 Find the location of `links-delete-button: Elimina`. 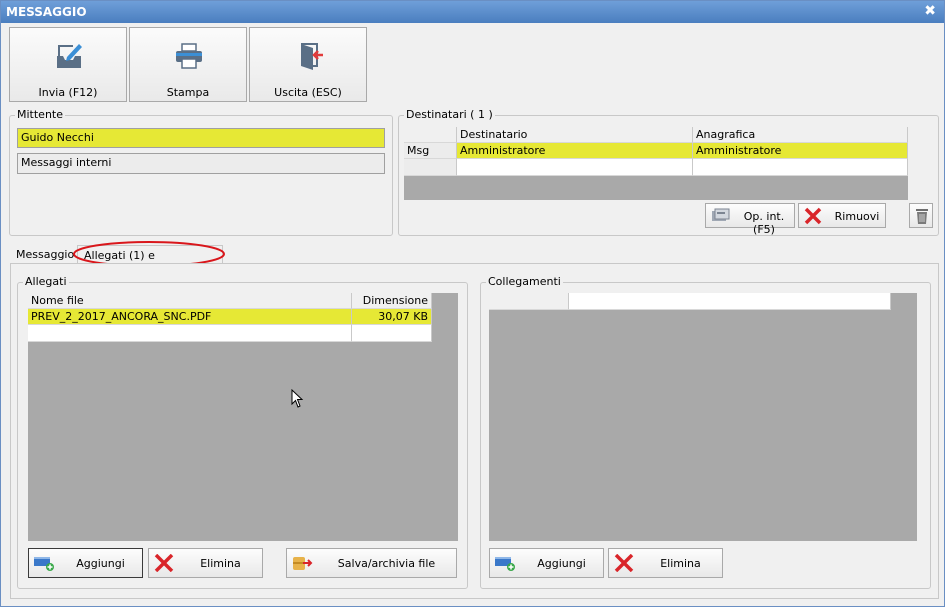

links-delete-button: Elimina is located at coordinates (665, 563).